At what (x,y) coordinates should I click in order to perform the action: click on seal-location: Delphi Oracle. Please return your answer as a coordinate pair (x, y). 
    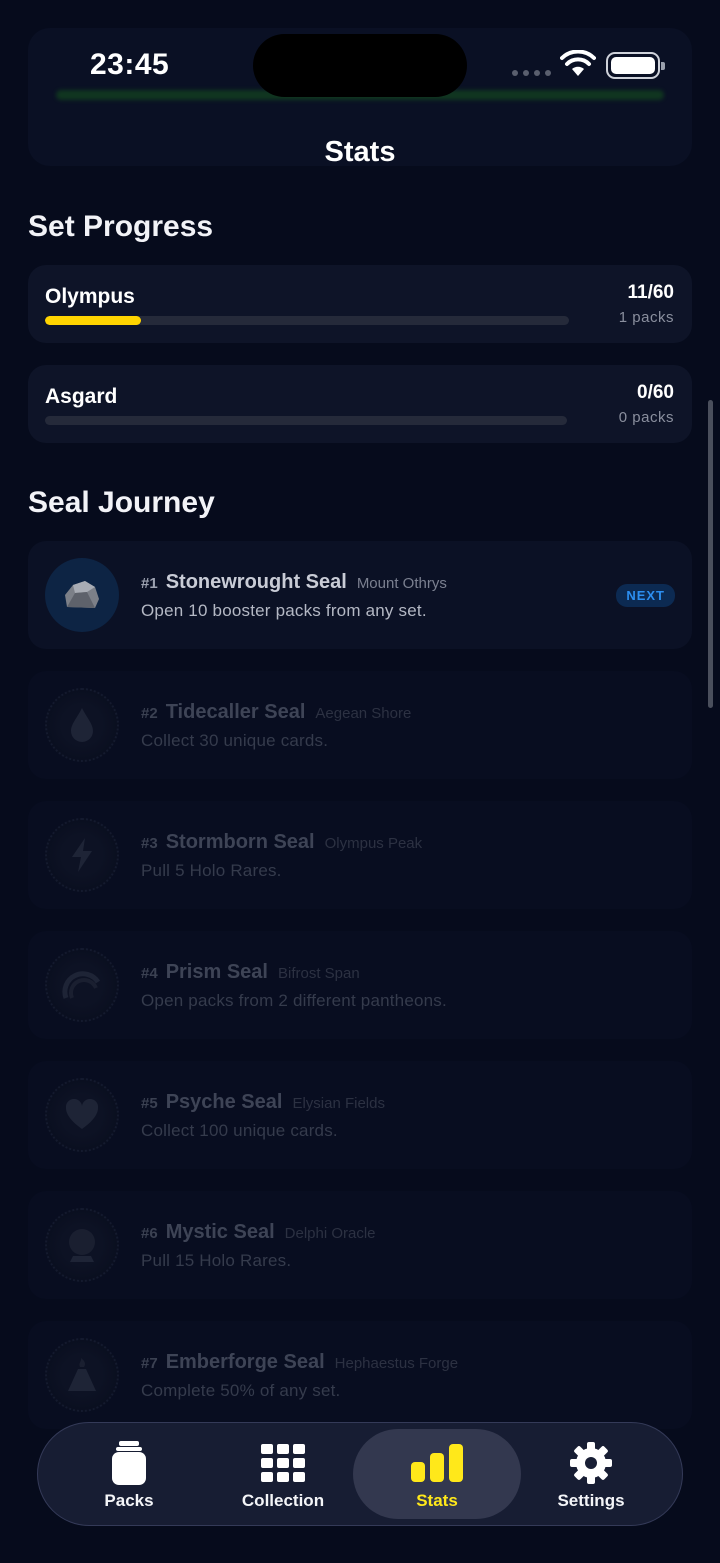
    Looking at the image, I should click on (330, 1233).